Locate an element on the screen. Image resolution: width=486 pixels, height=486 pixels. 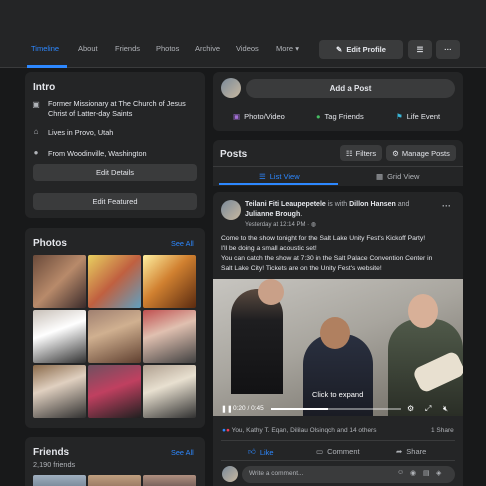
post-tagged-friend-2: Julianne Brough is located at coordinates (272, 214).